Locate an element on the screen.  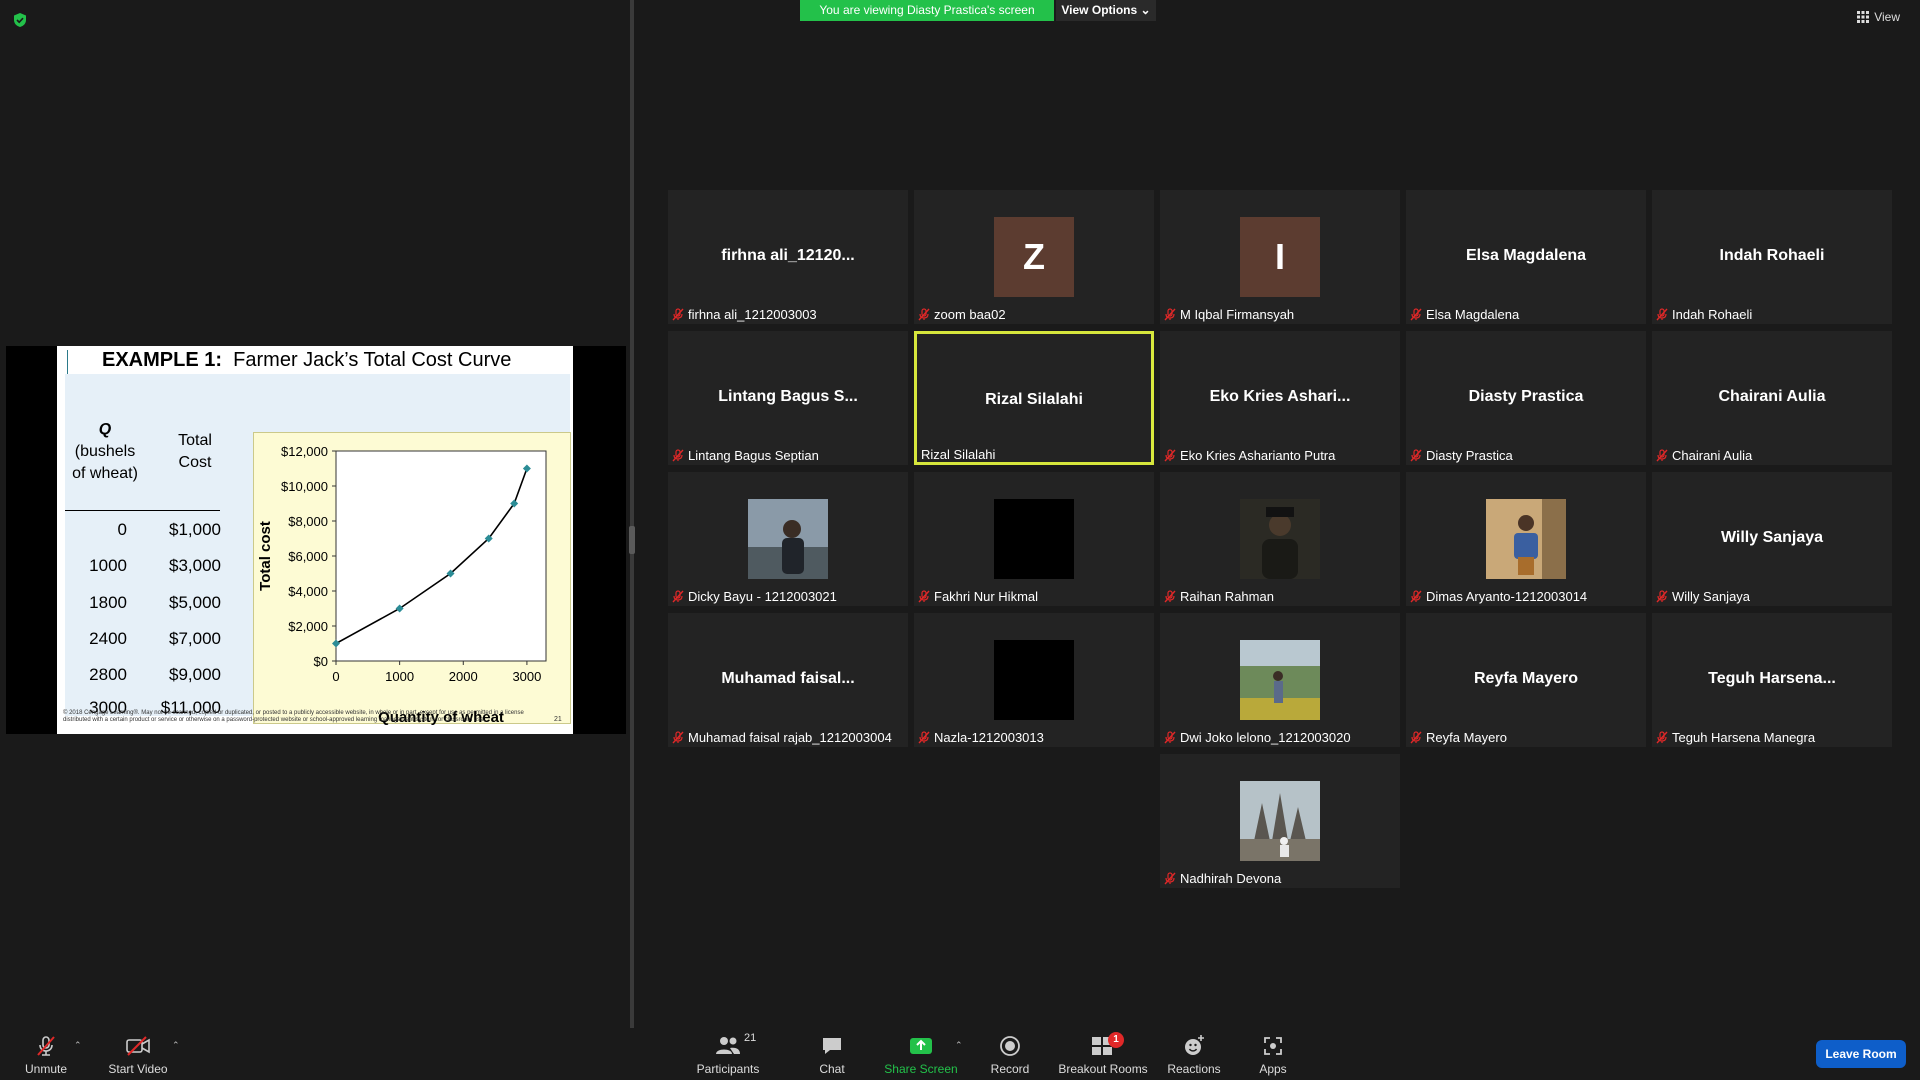
participant-name: Willy Sanjaya is located at coordinates (1711, 596).